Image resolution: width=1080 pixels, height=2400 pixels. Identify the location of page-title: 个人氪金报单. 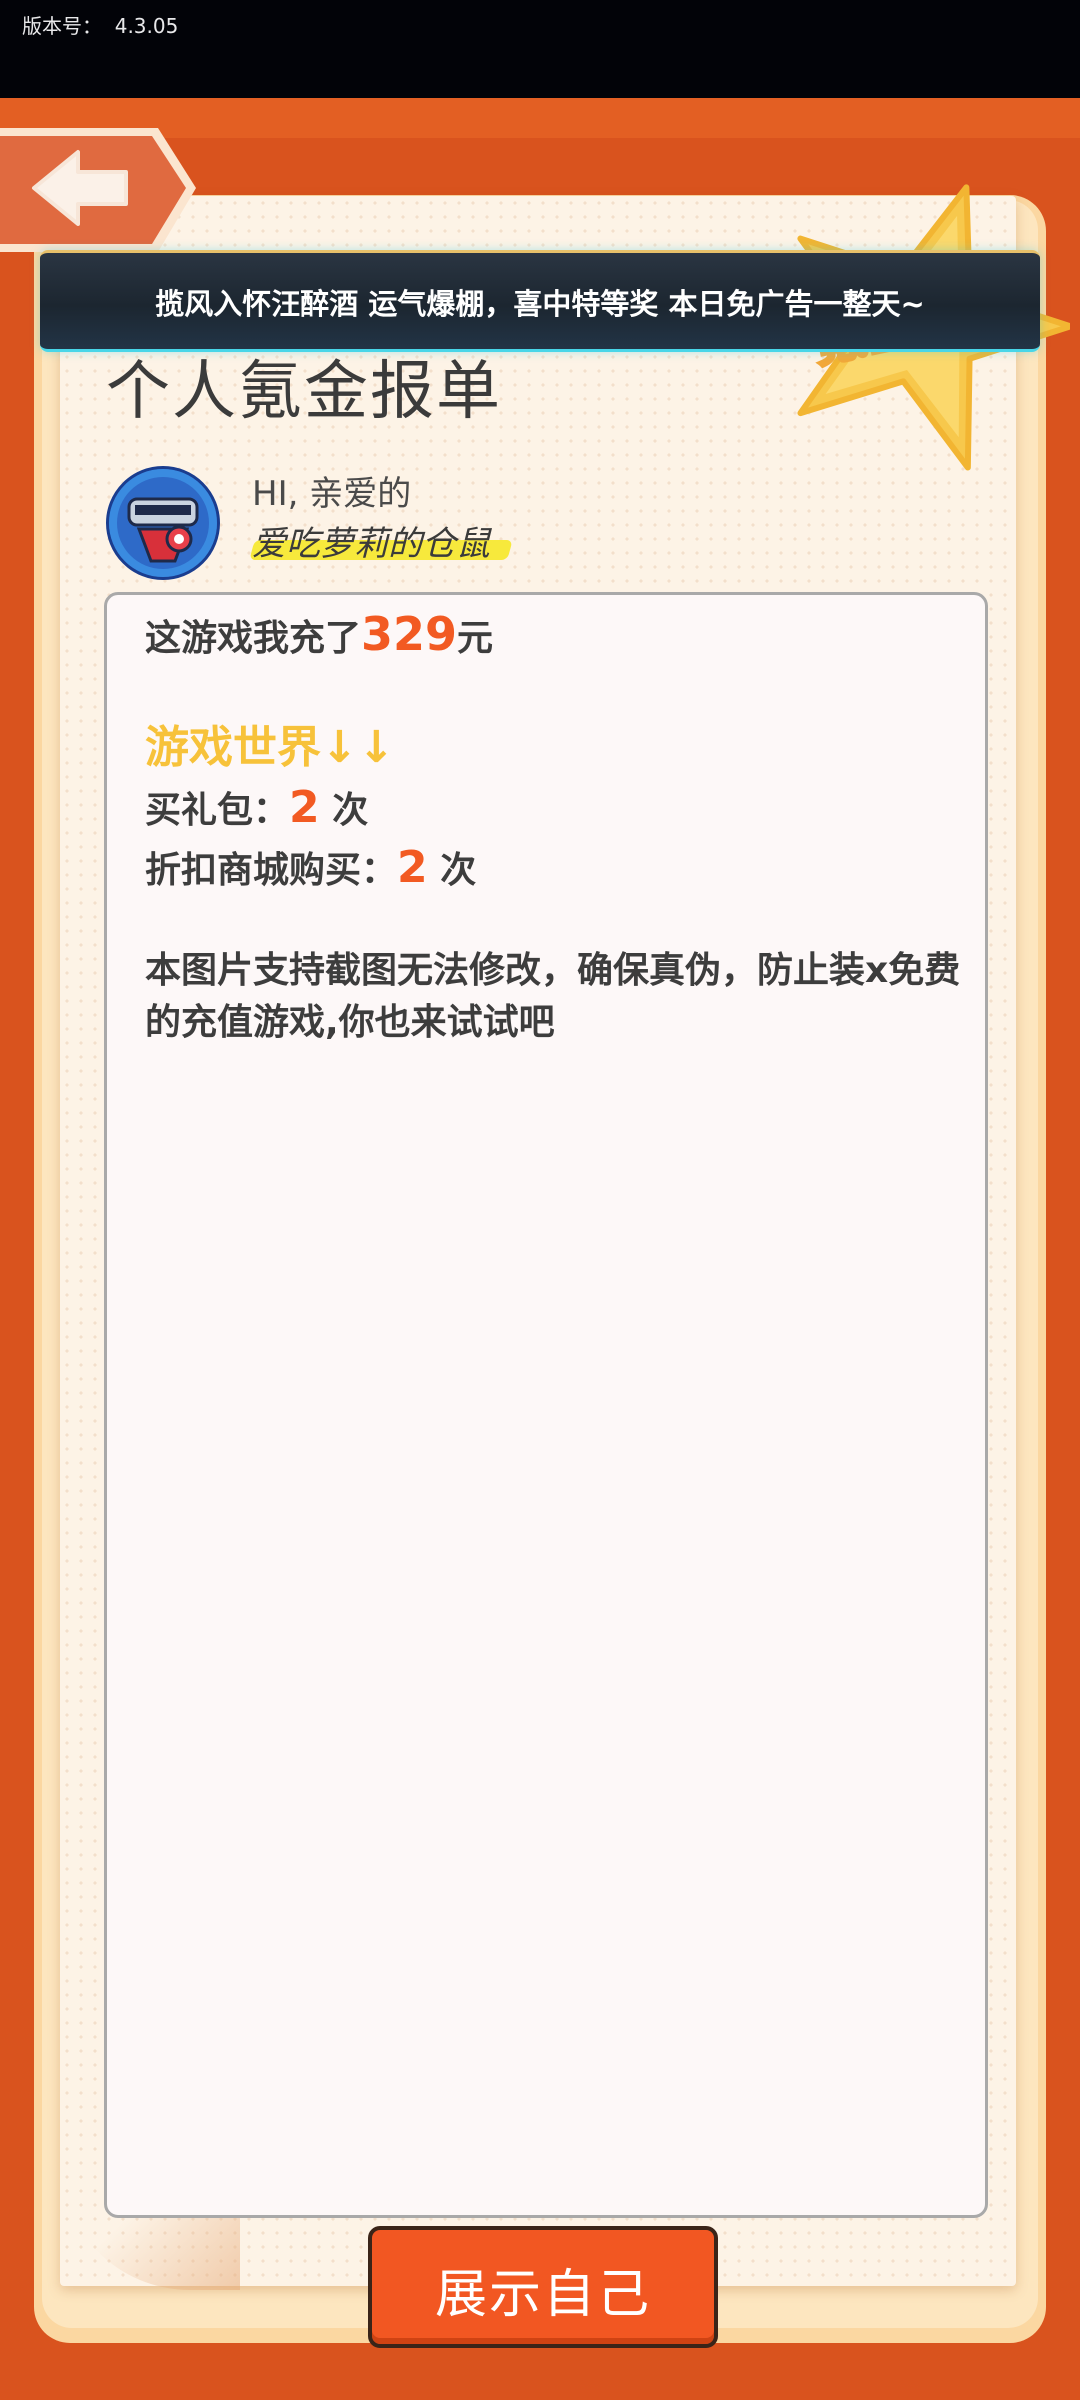
(304, 392).